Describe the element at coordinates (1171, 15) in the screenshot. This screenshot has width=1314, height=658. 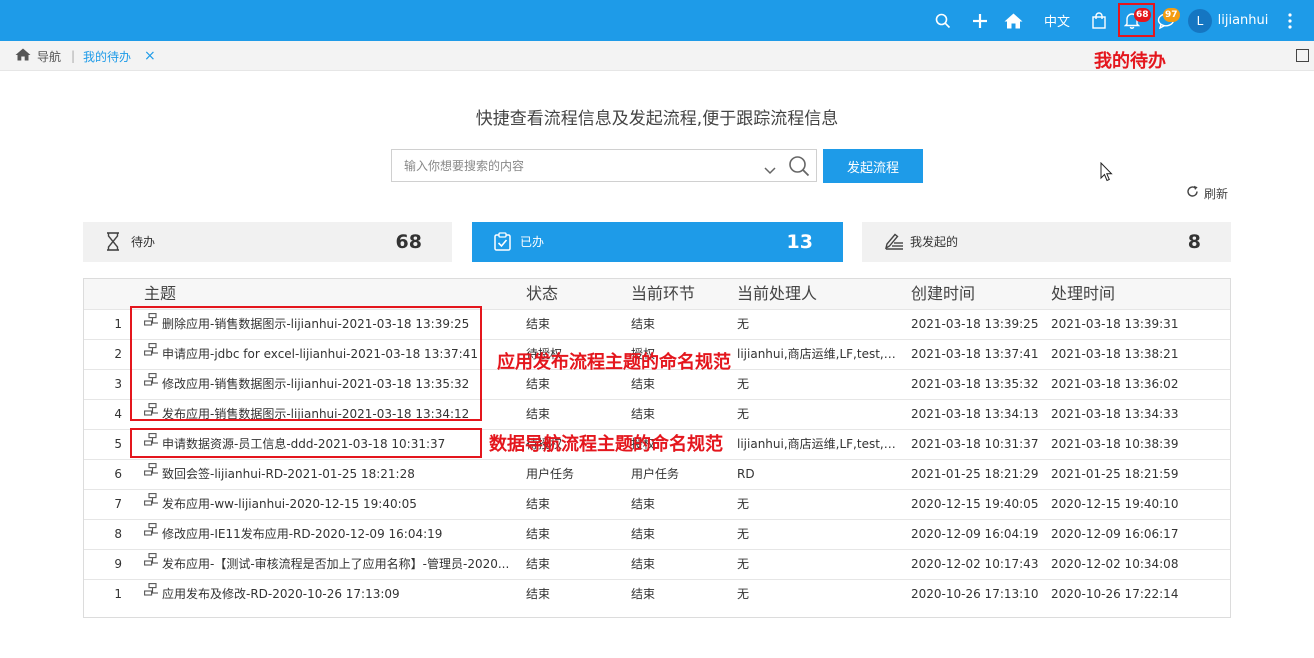
I see `message-badge: 97` at that location.